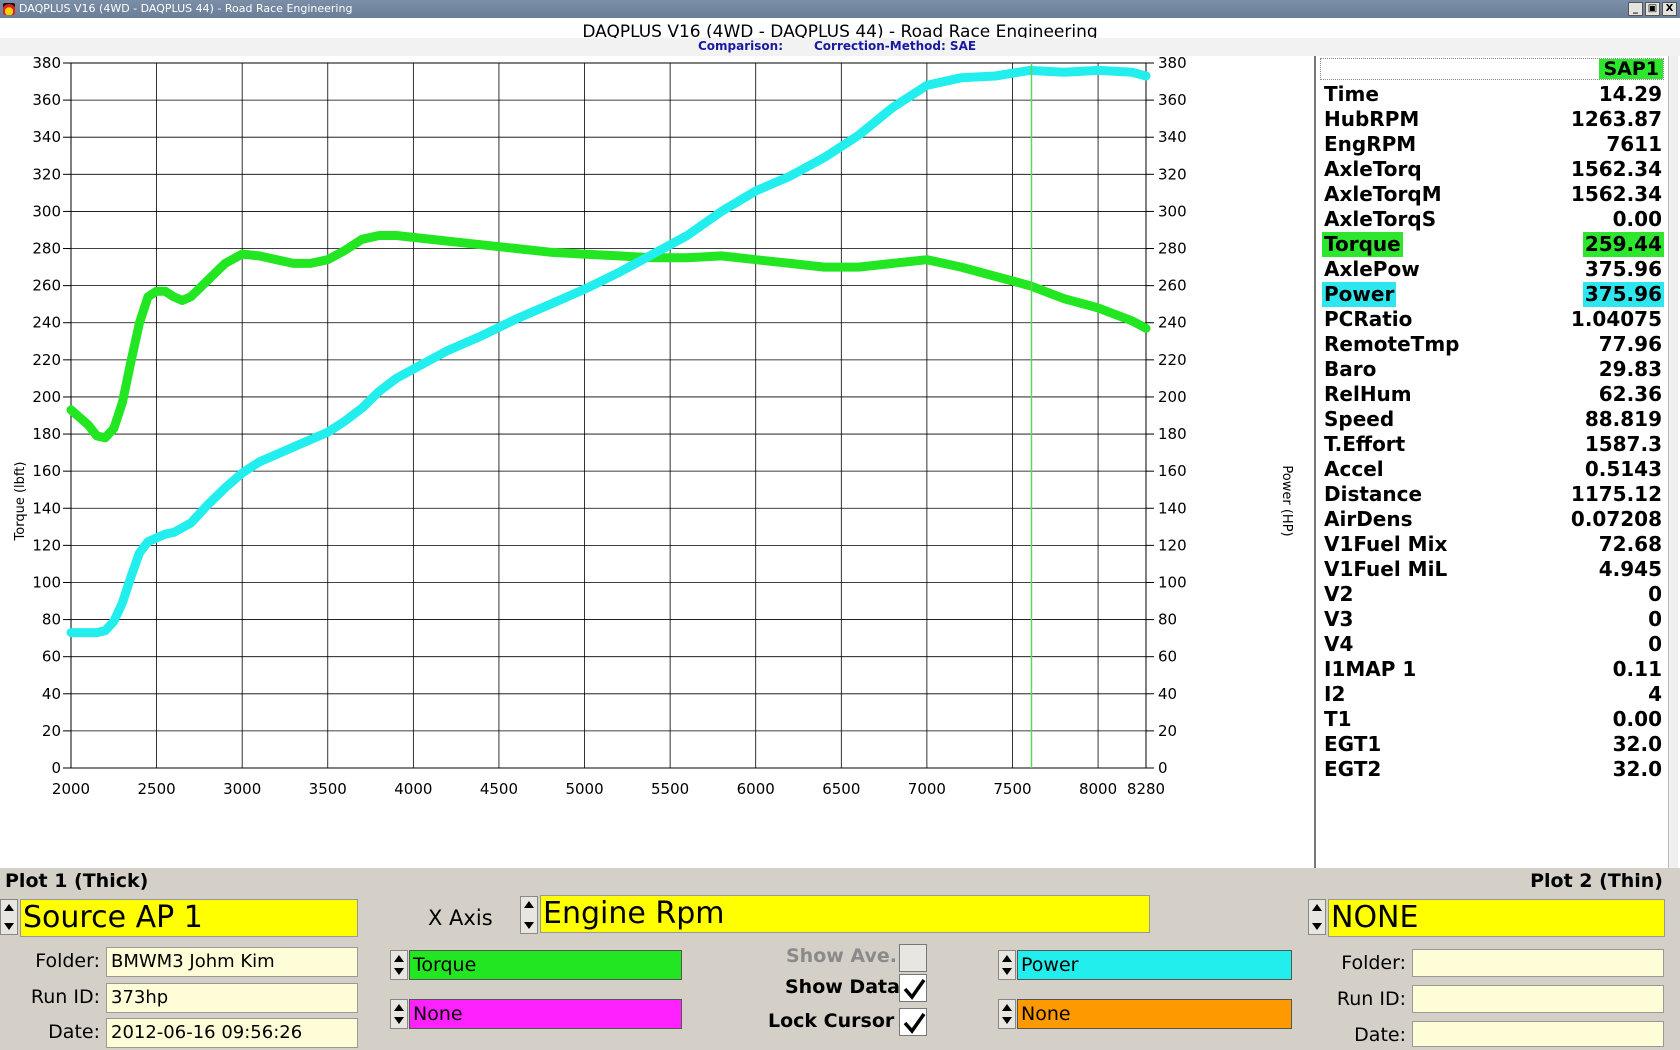  I want to click on restore-button: ▣, so click(1652, 9).